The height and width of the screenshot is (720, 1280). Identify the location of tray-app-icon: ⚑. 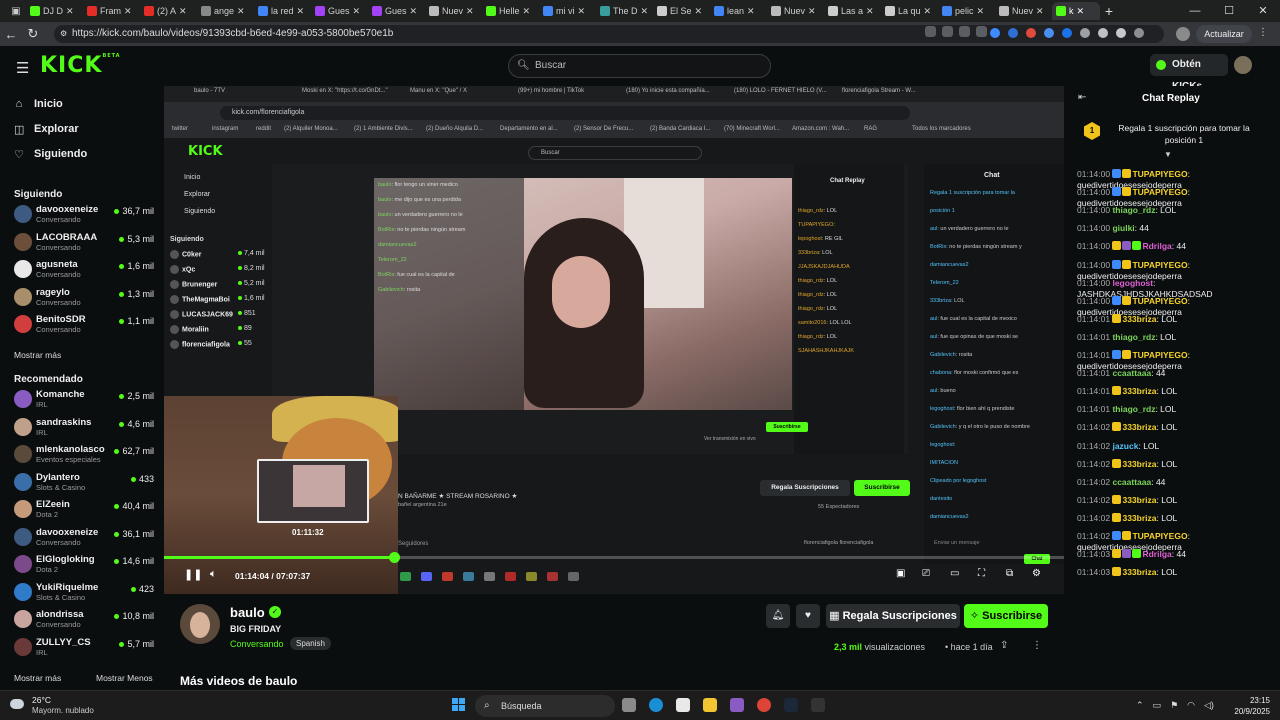
(1174, 705).